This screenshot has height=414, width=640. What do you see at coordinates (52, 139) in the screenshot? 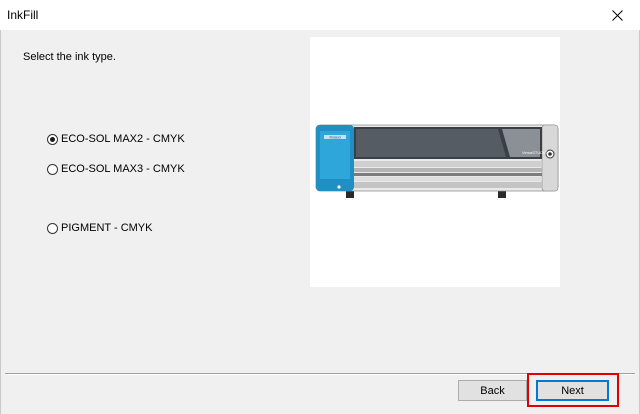
I see `radio-button-checked` at bounding box center [52, 139].